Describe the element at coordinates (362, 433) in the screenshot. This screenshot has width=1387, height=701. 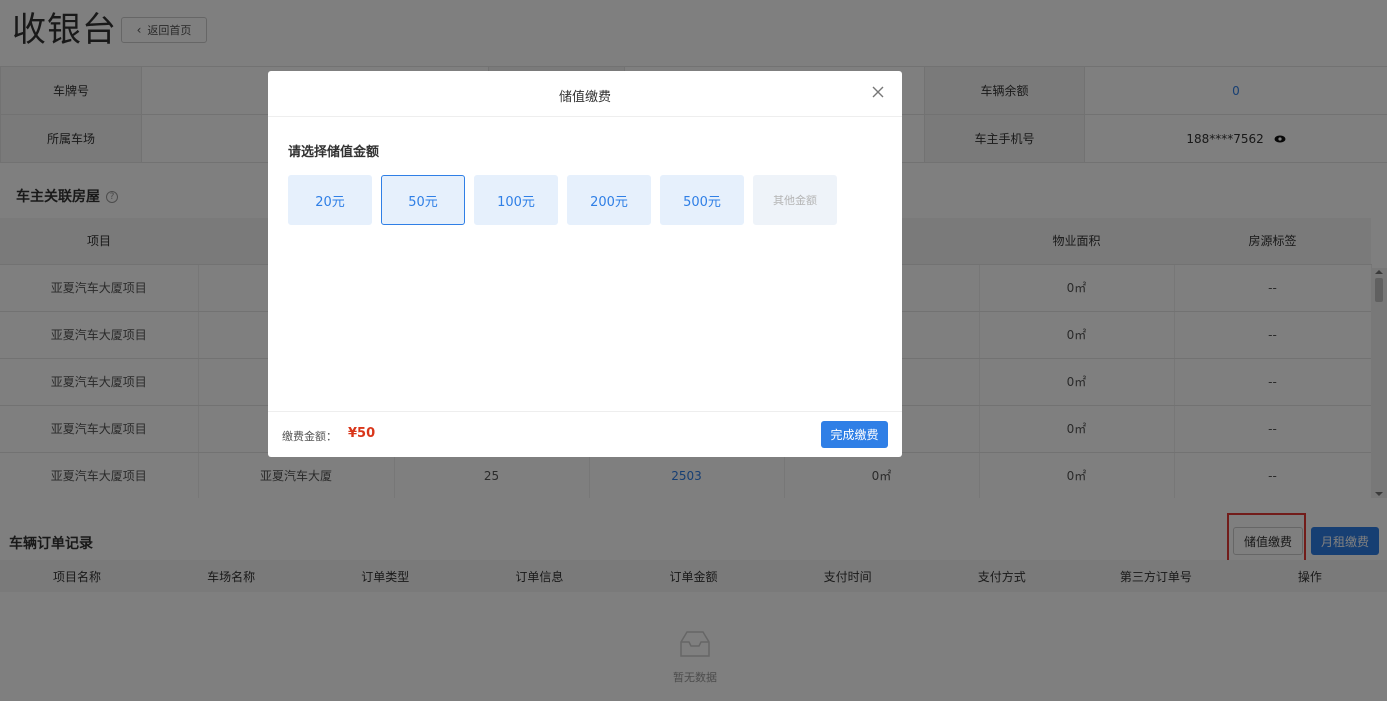
I see `total-value: ¥50` at that location.